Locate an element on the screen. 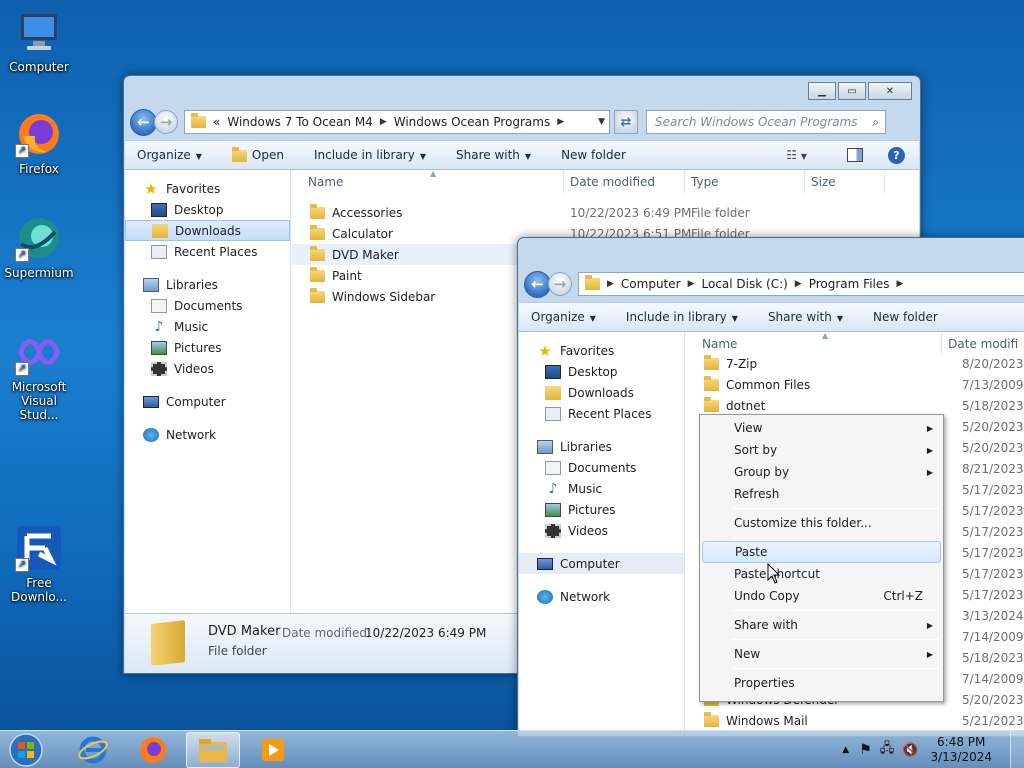  desktop-icon-supermium: ↗ Supermium is located at coordinates (39, 247).